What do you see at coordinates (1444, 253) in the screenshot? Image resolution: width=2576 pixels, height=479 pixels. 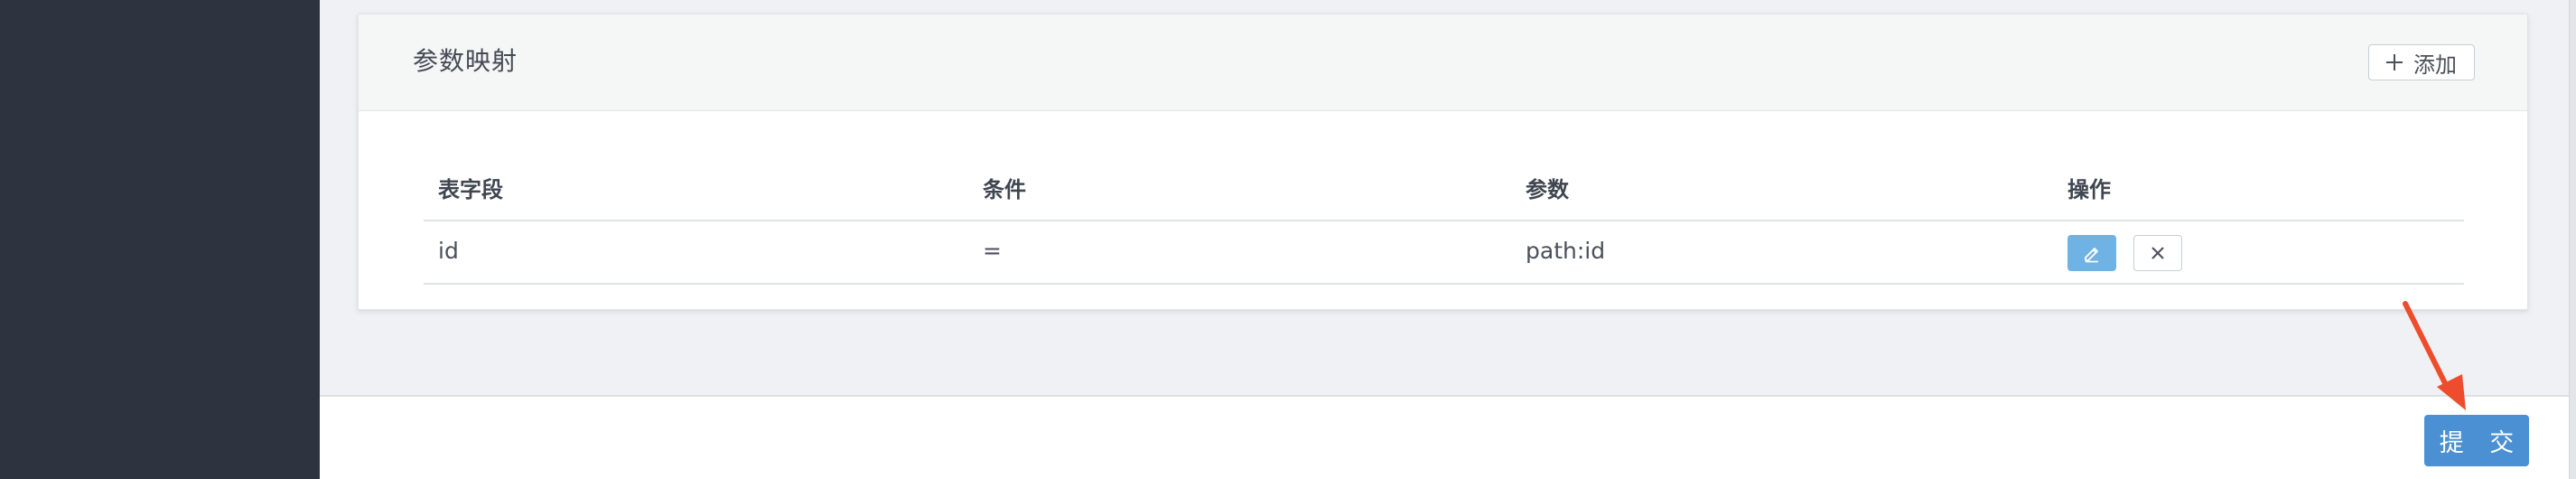 I see `table-row: id = path:id` at bounding box center [1444, 253].